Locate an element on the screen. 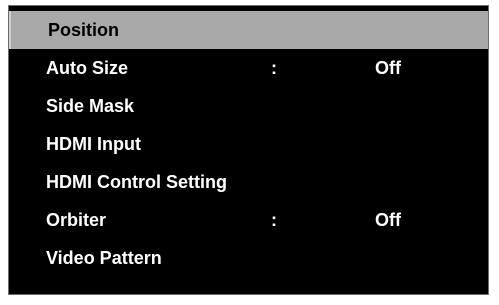 This screenshot has width=499, height=305. menu-item-auto-size: Auto Size : Off is located at coordinates (248, 68).